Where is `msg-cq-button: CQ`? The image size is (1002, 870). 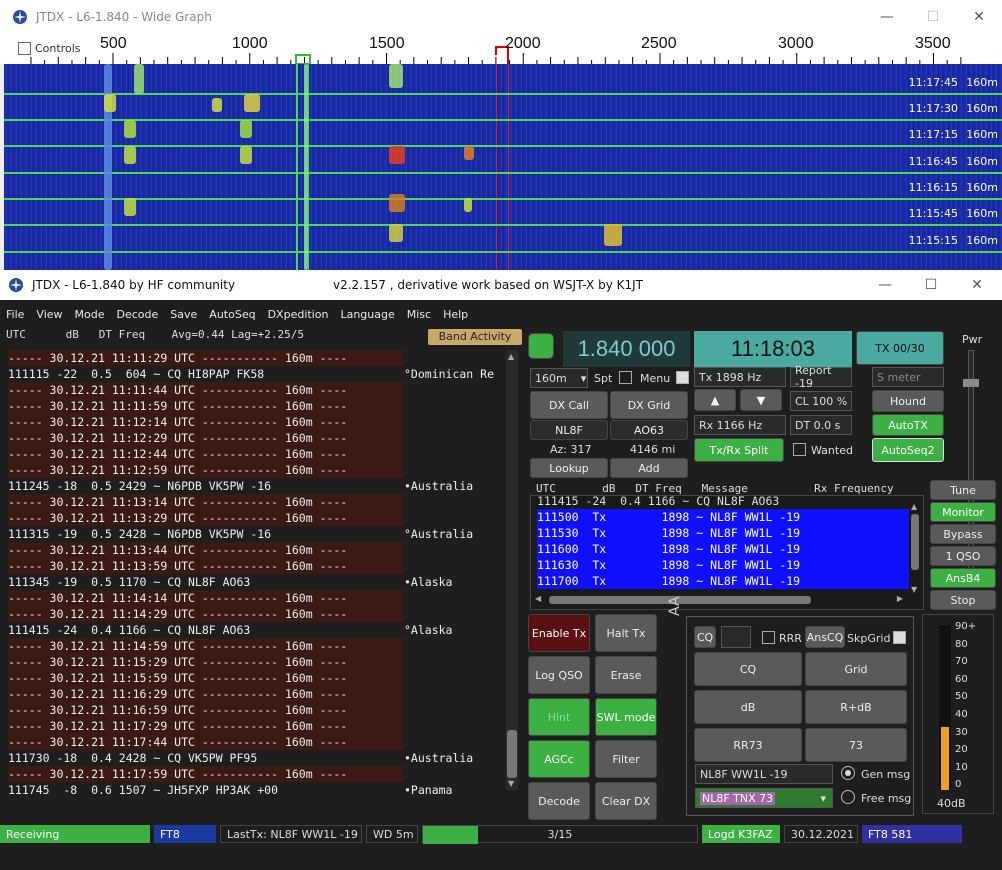
msg-cq-button: CQ is located at coordinates (748, 669).